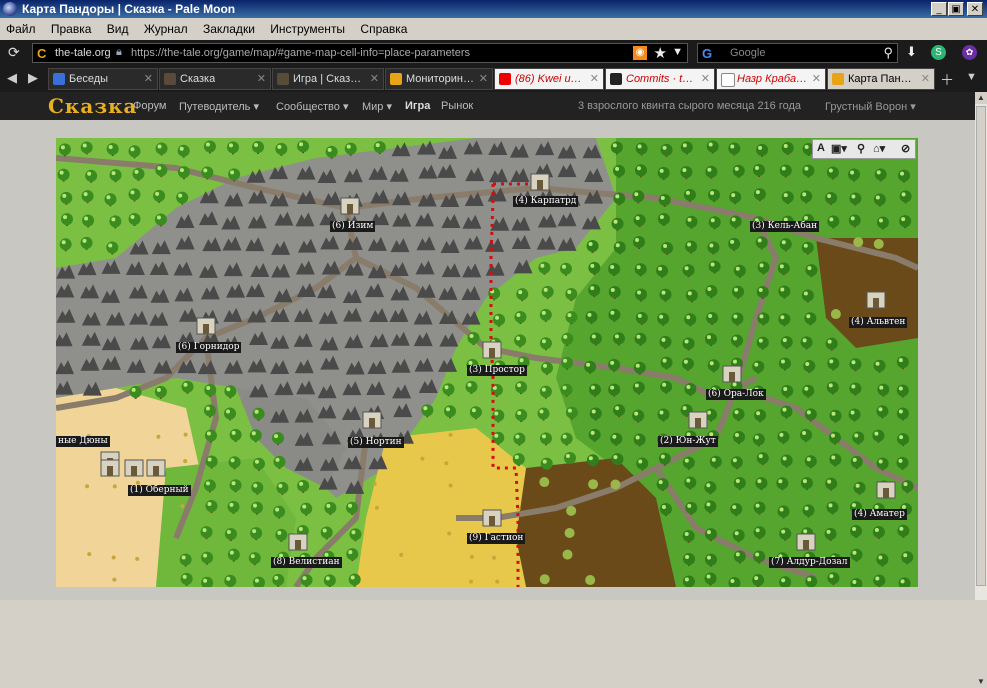 This screenshot has height=688, width=987. Describe the element at coordinates (747, 53) in the screenshot. I see `search-placeholder: Google` at that location.